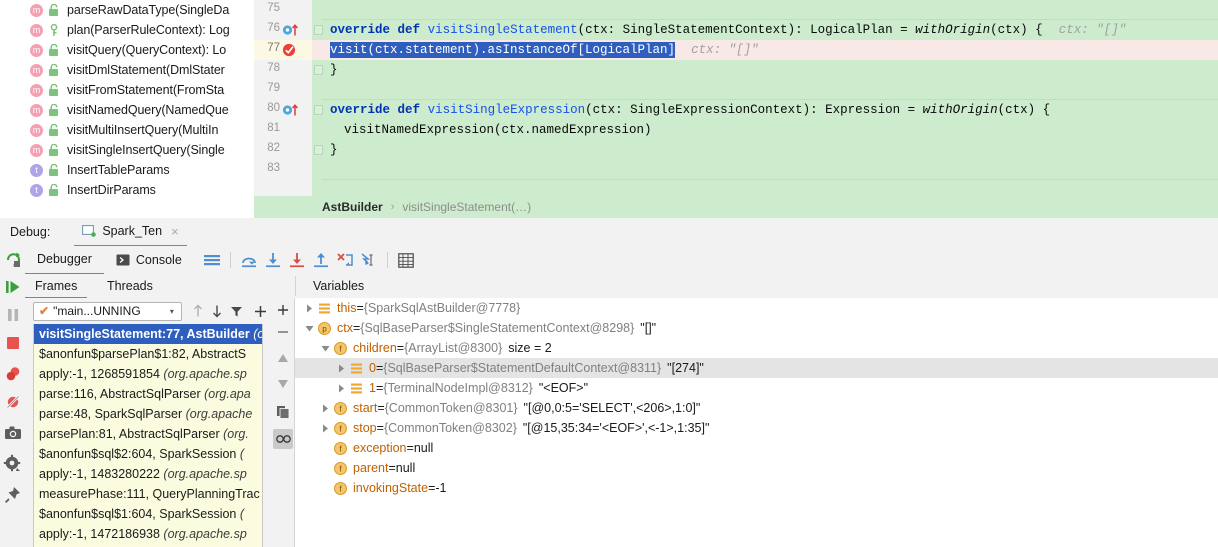 Image resolution: width=1218 pixels, height=547 pixels. I want to click on close-icon: ×, so click(175, 231).